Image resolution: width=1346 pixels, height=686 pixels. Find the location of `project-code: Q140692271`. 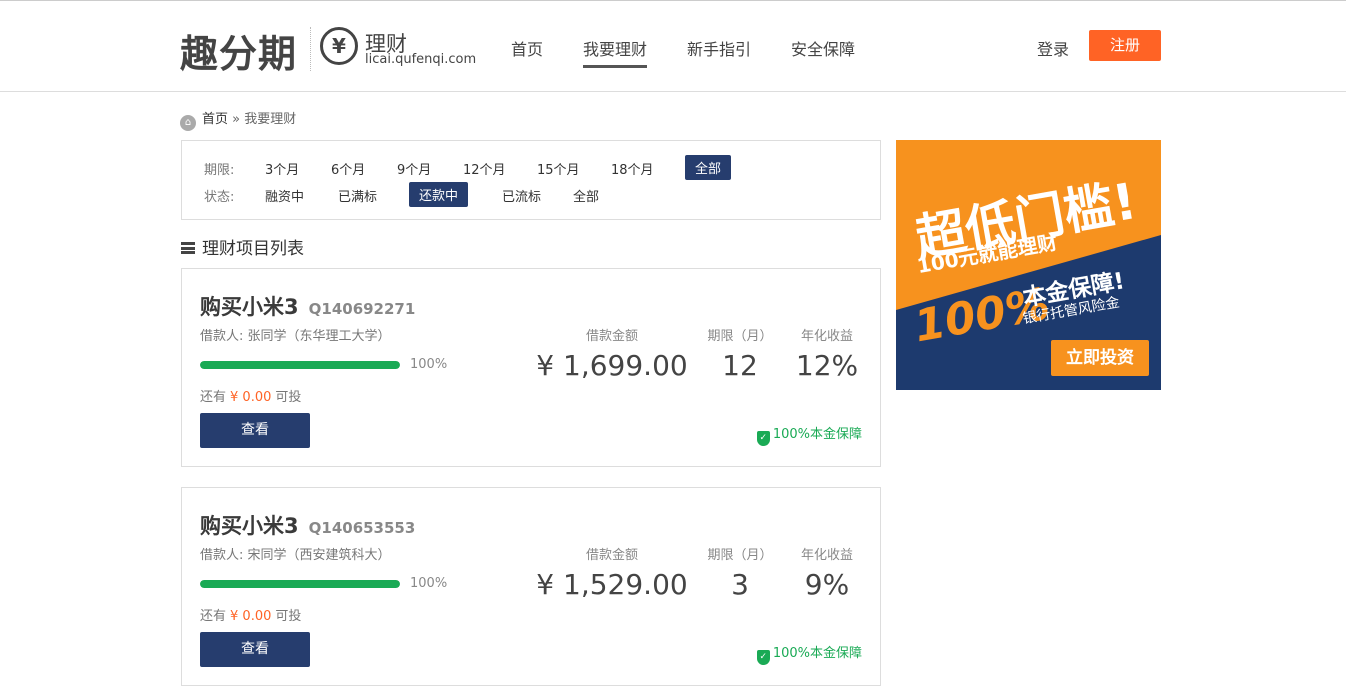

project-code: Q140692271 is located at coordinates (362, 309).